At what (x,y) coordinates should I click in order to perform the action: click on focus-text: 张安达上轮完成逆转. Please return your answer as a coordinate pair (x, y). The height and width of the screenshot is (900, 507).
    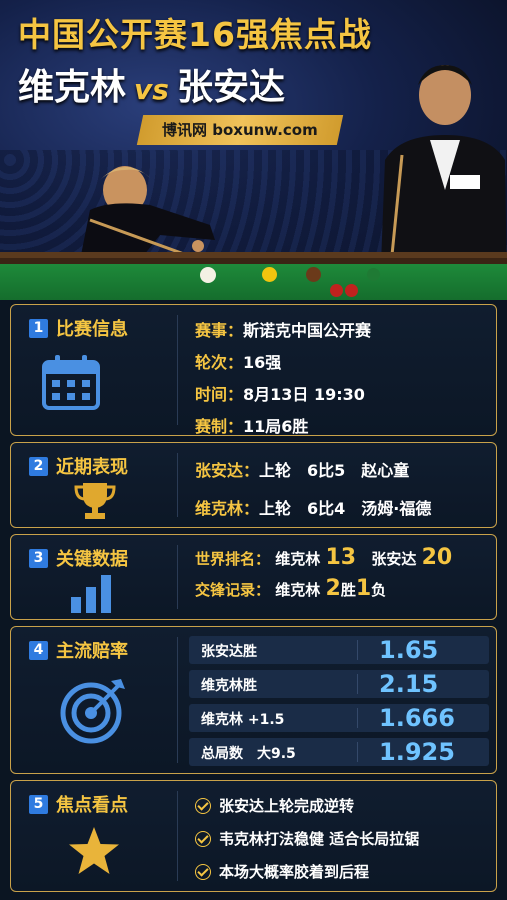
    Looking at the image, I should click on (287, 806).